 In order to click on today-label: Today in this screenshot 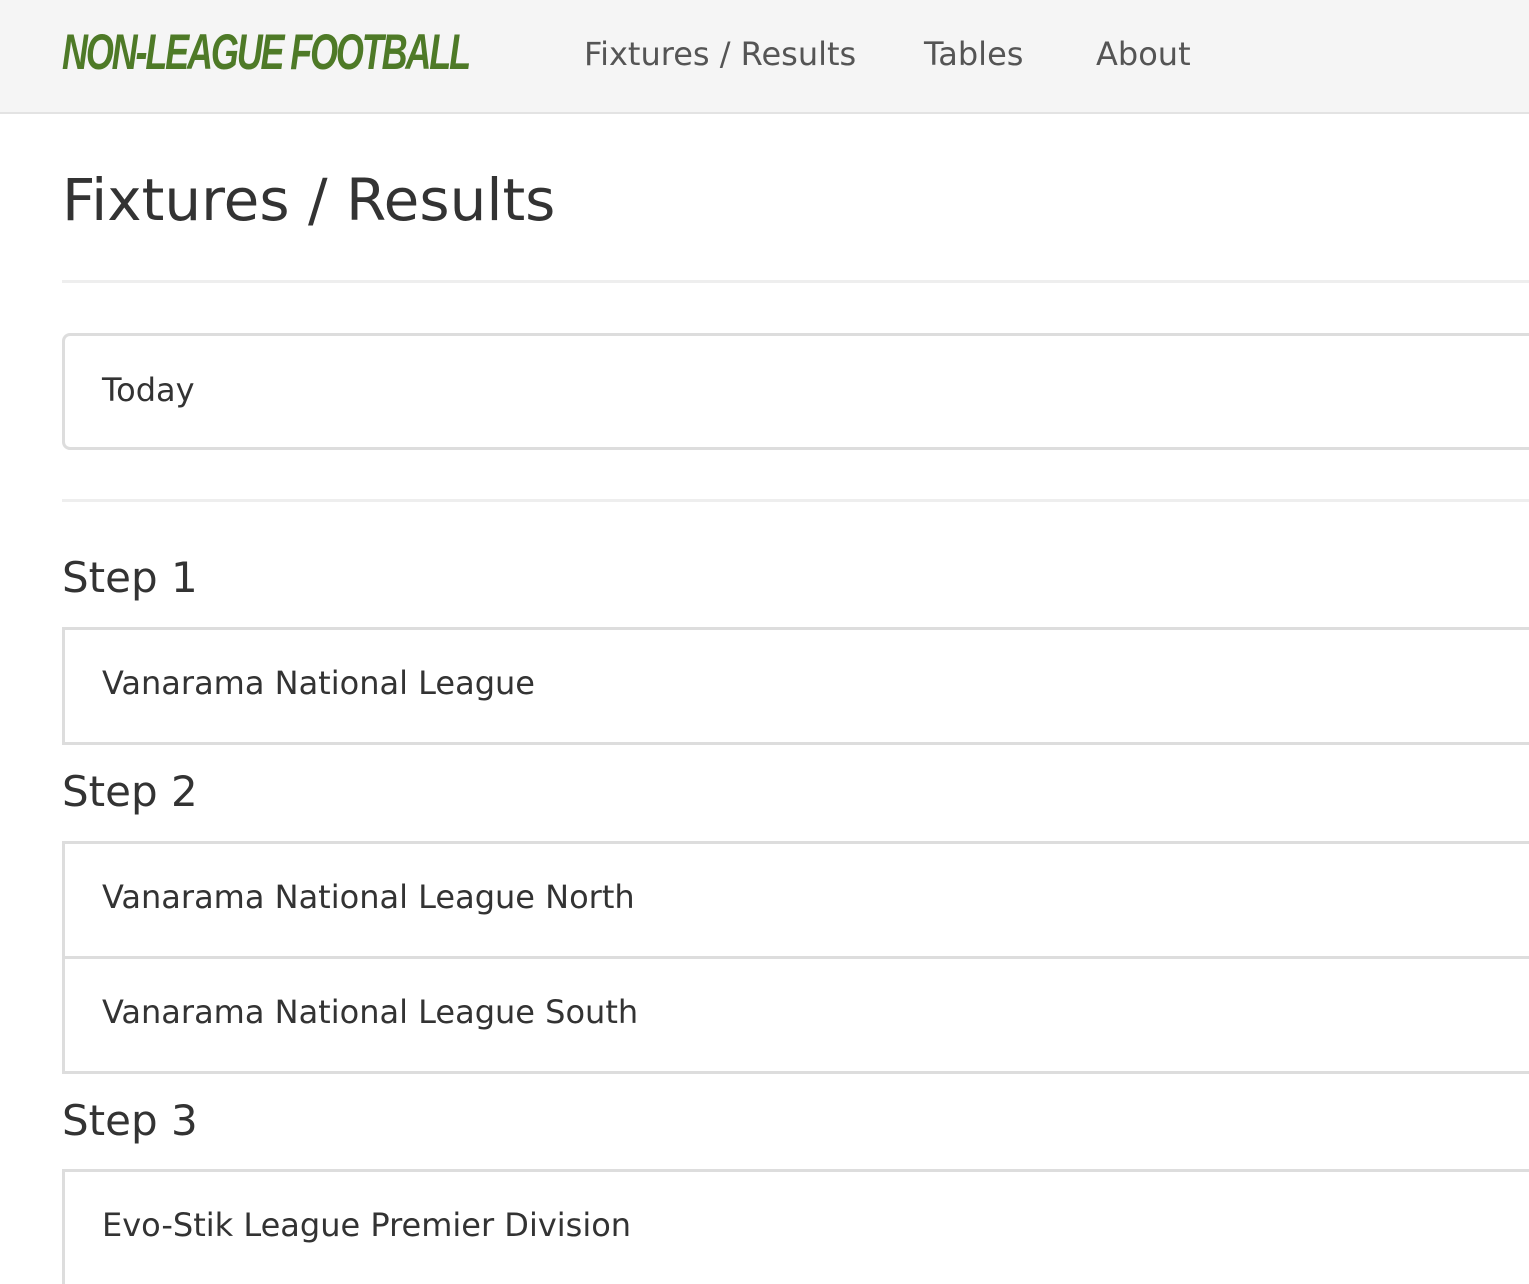, I will do `click(148, 390)`.